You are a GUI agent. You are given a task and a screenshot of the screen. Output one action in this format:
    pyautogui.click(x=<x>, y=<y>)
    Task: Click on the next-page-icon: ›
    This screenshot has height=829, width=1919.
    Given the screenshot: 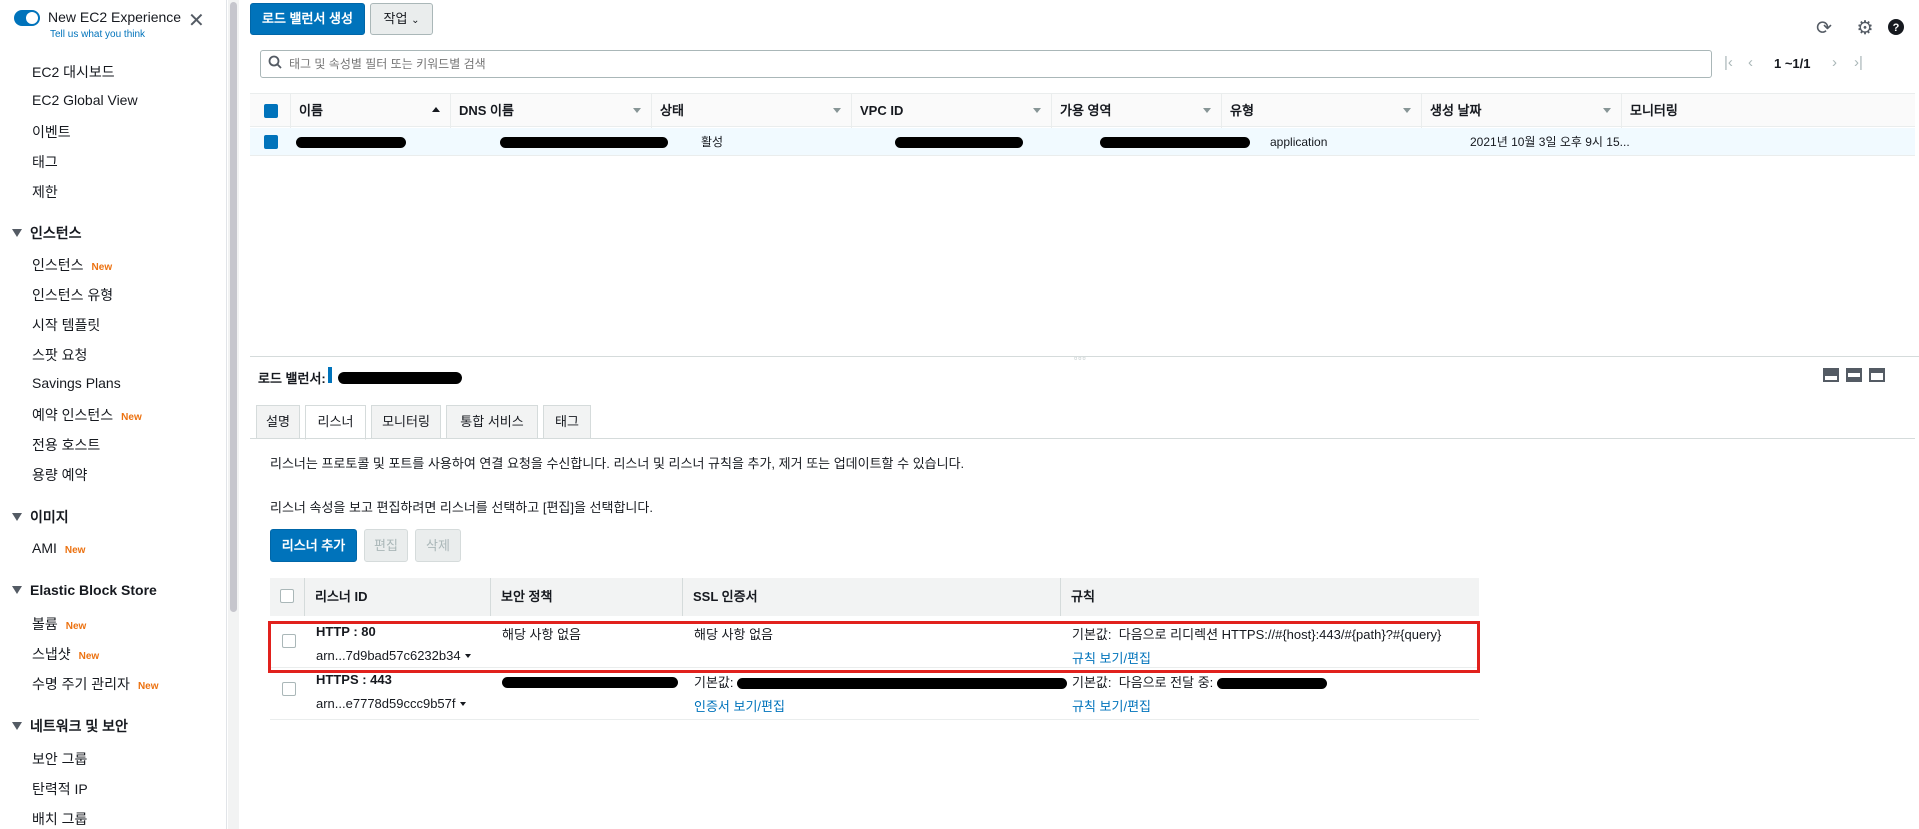 What is the action you would take?
    pyautogui.click(x=1834, y=62)
    